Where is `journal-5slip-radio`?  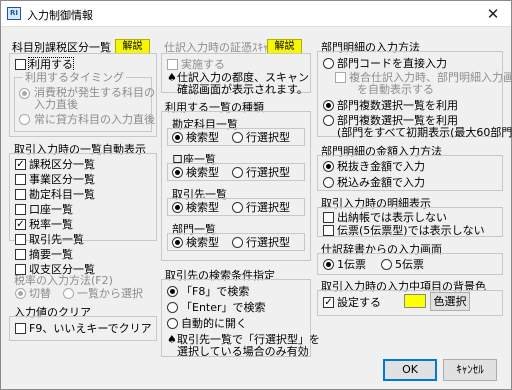 journal-5slip-radio is located at coordinates (386, 264).